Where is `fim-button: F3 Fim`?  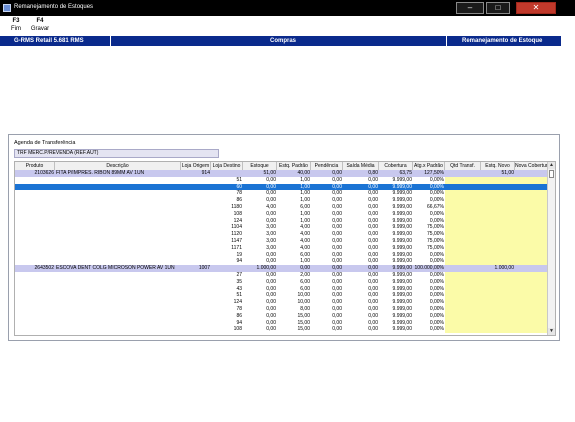
fim-button: F3 Fim is located at coordinates (16, 25).